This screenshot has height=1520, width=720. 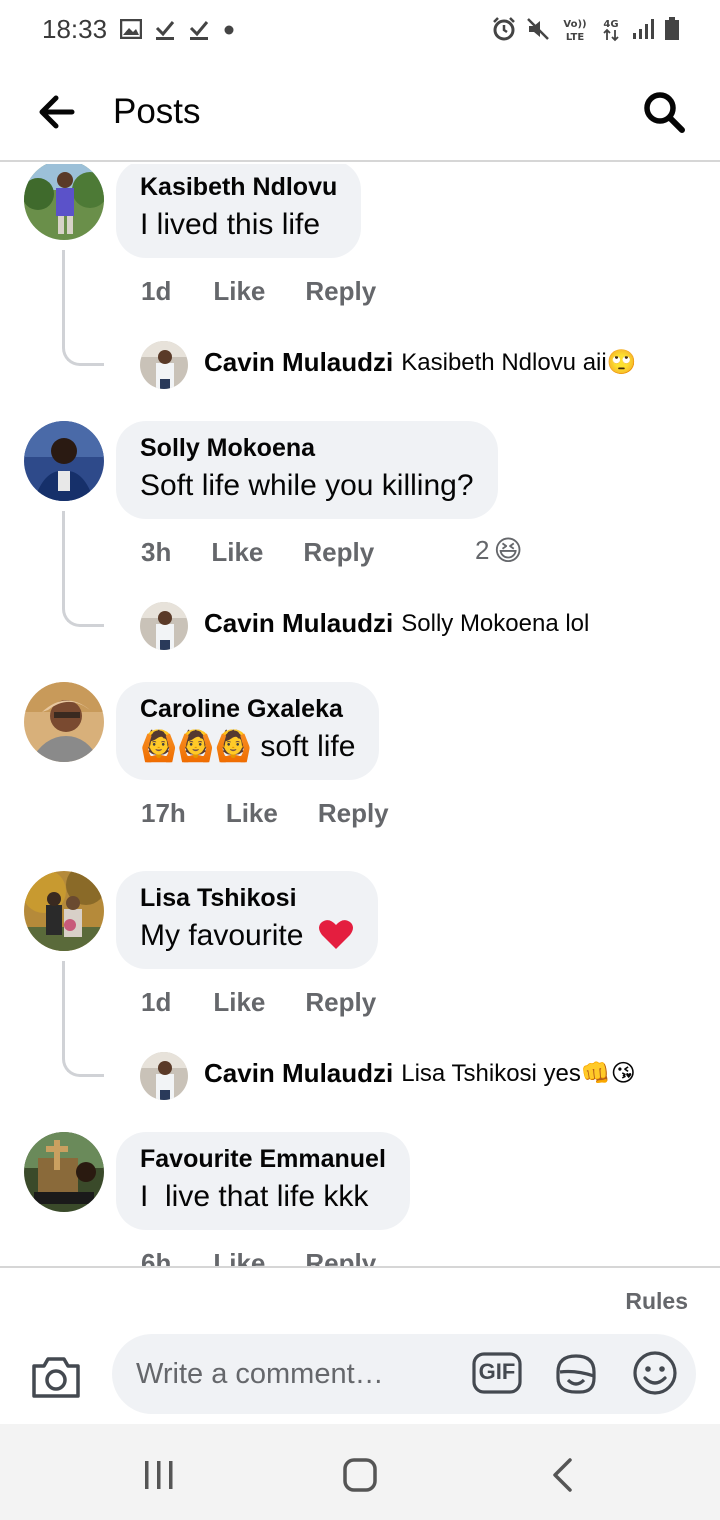 I want to click on reply-text: Solly Mokoena lol, so click(x=495, y=623).